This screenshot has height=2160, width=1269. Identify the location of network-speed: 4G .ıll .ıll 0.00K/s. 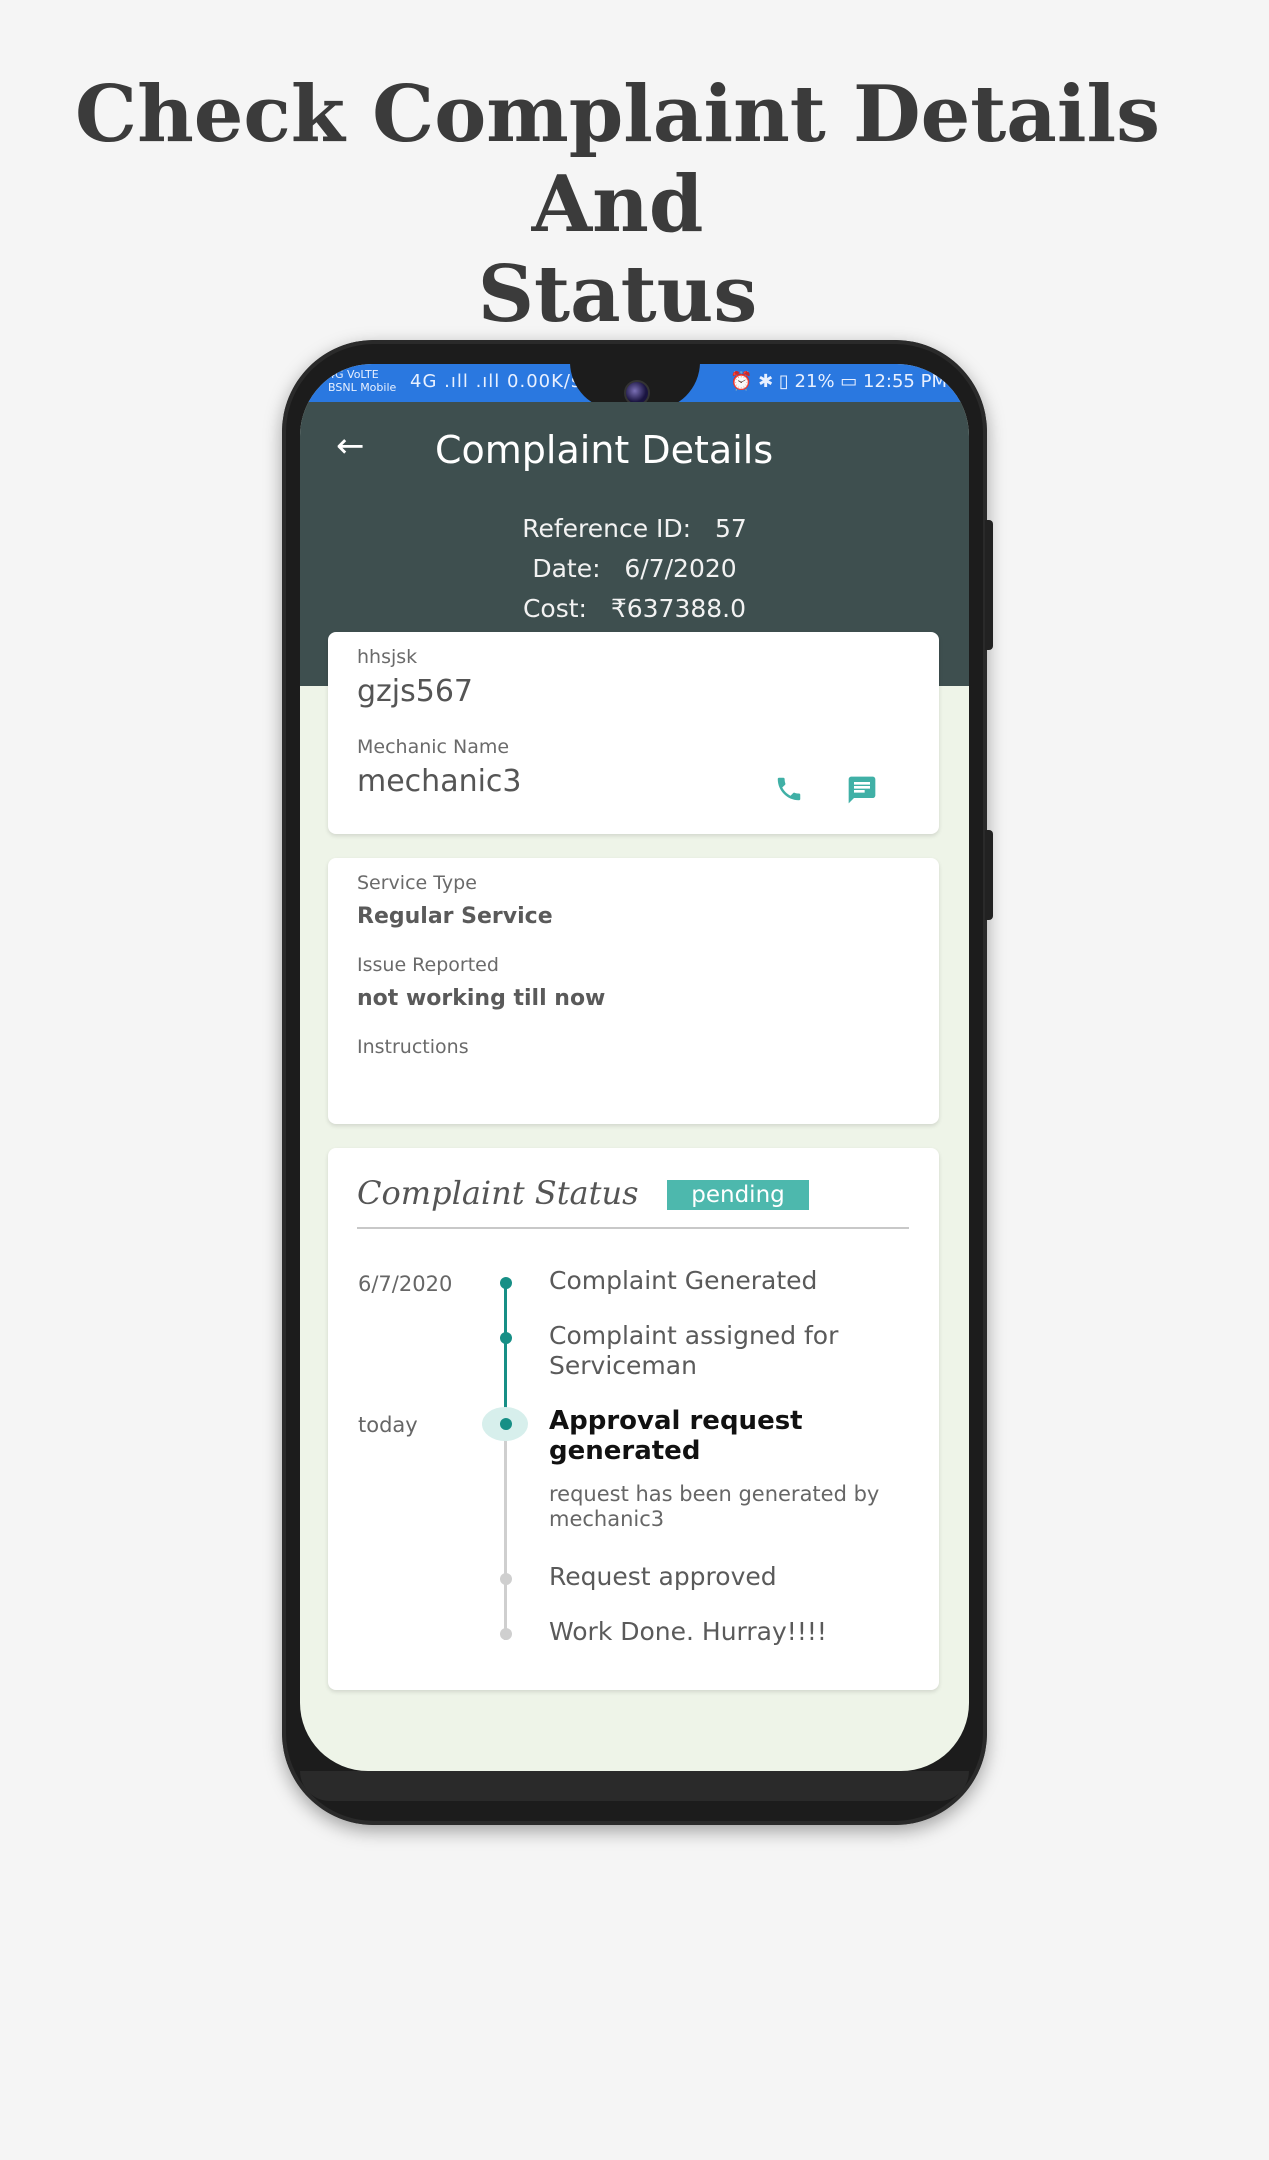
(496, 381).